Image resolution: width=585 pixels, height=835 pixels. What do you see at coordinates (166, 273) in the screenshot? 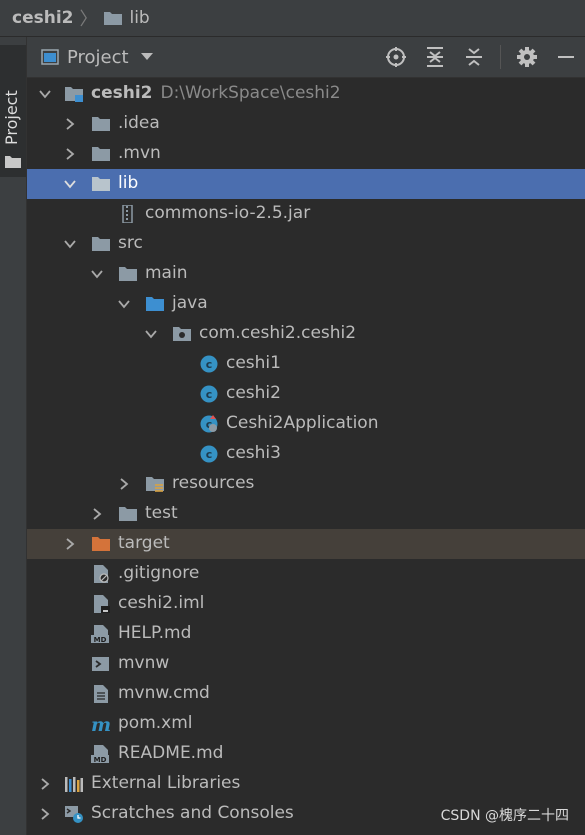
I see `tree-item-label: main` at bounding box center [166, 273].